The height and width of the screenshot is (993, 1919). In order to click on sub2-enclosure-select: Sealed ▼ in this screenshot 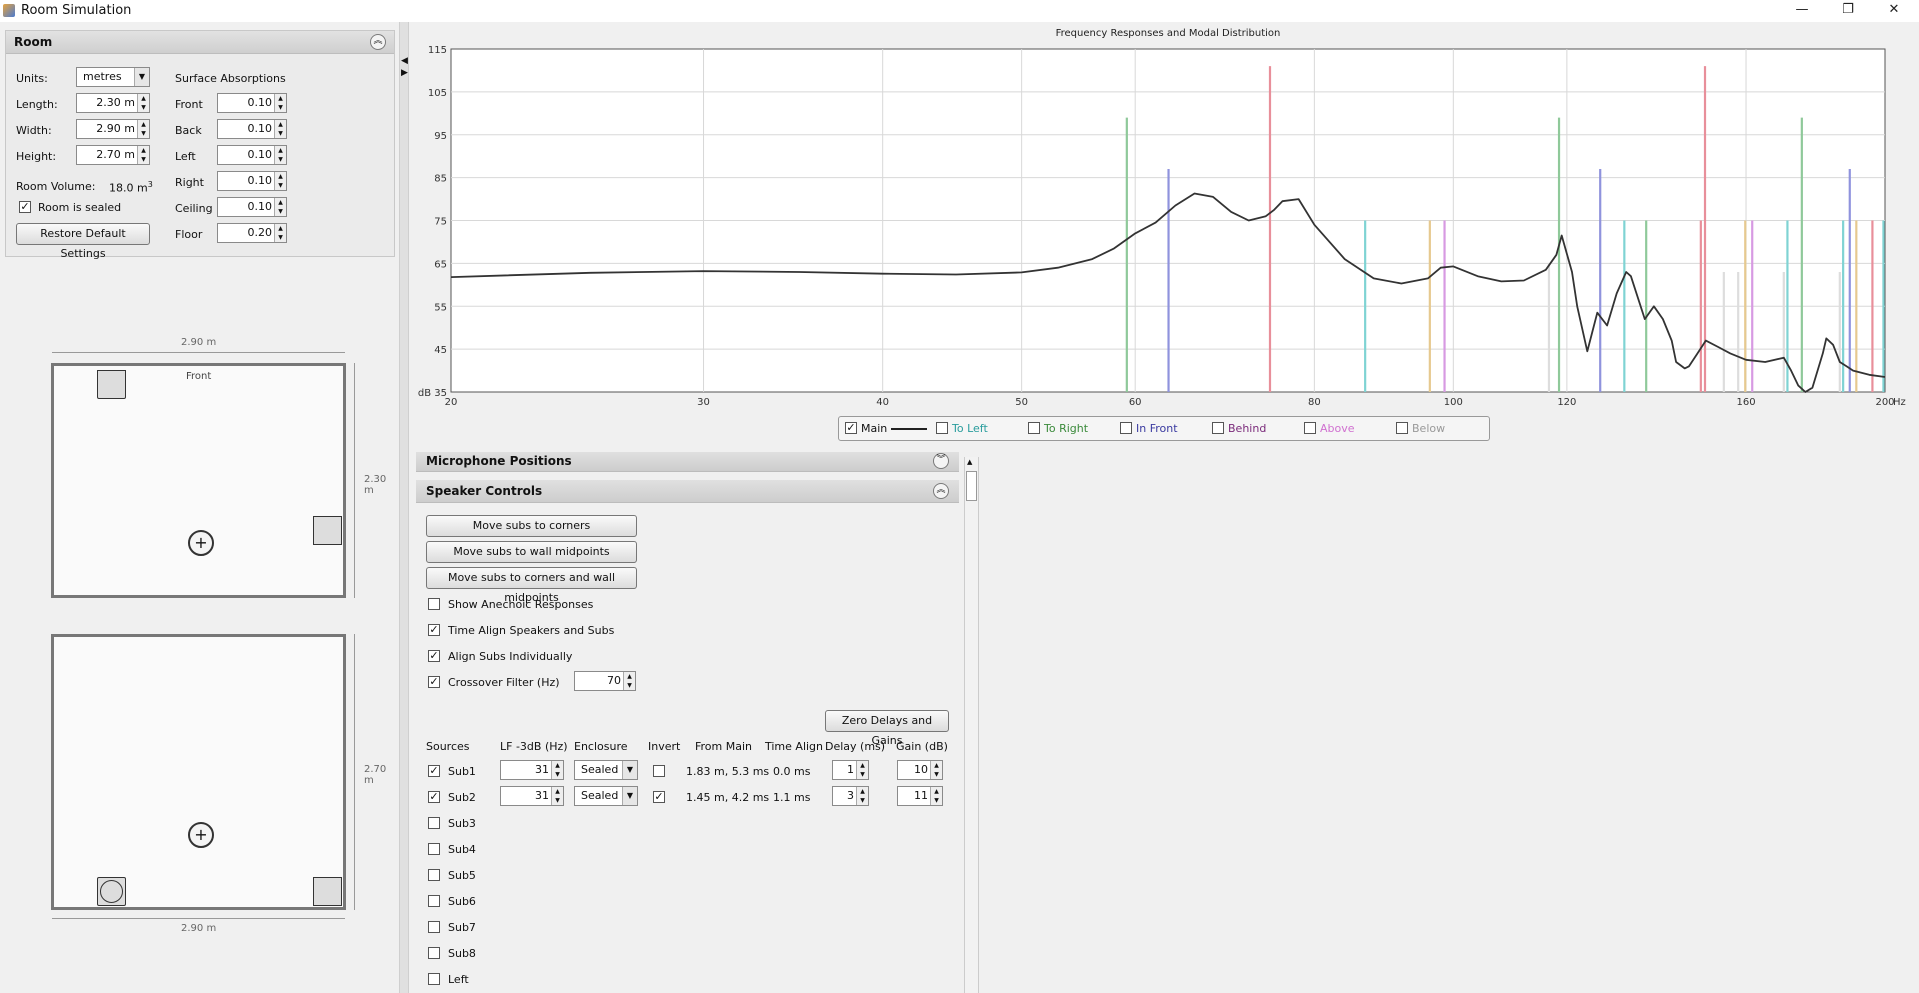, I will do `click(606, 796)`.